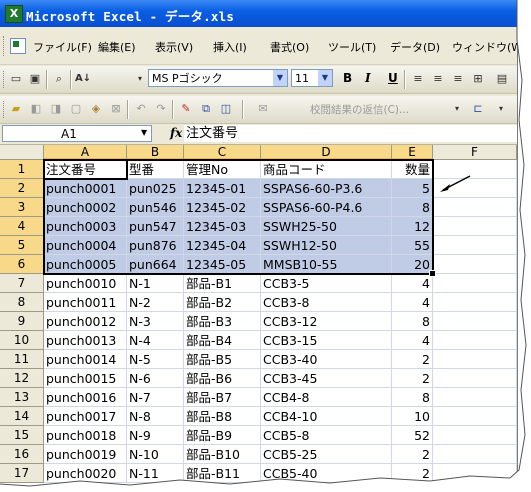  I want to click on row-header: 6, so click(22, 264).